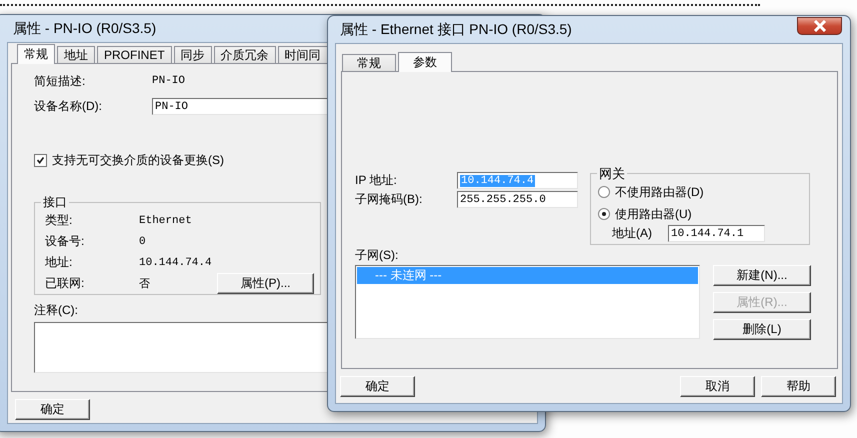  What do you see at coordinates (143, 242) in the screenshot?
I see `field-value: 0` at bounding box center [143, 242].